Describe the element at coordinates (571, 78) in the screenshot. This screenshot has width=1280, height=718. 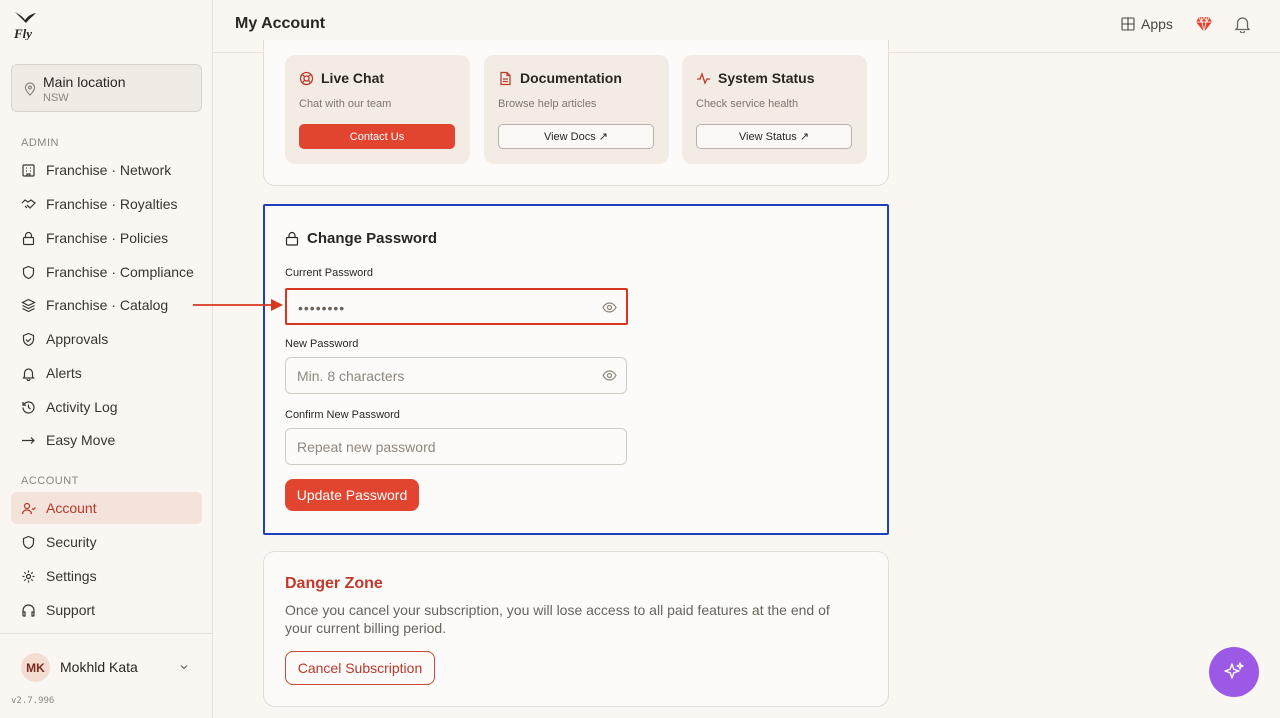
I see `tile-title: Documentation` at that location.